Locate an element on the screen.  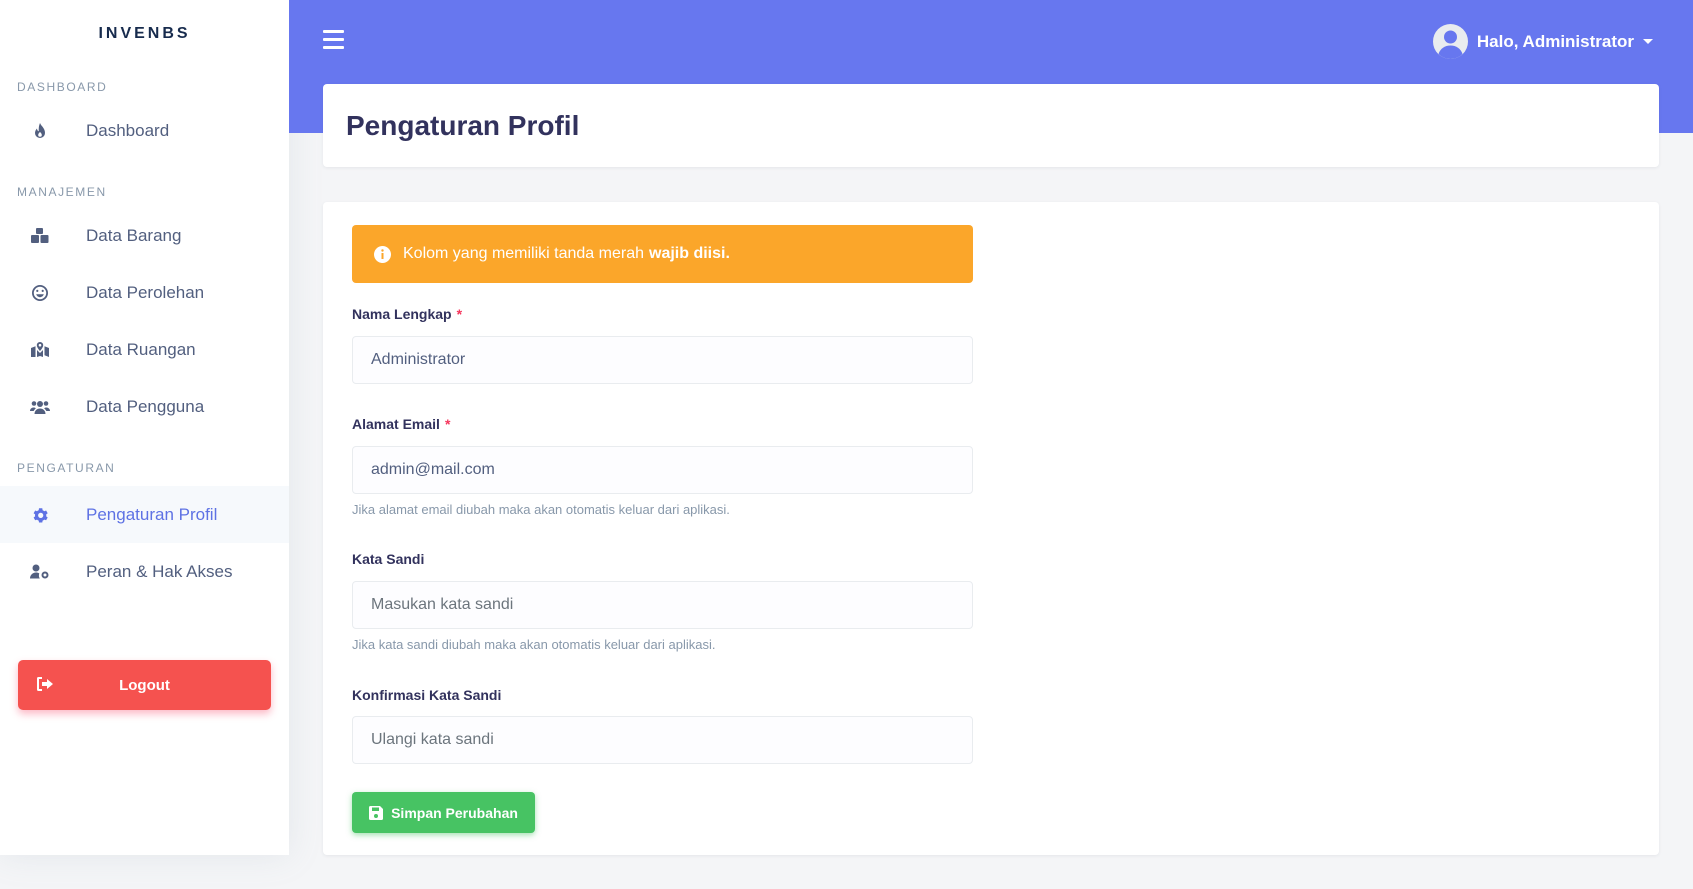
alert-bold-text: wajib diisi. is located at coordinates (689, 253).